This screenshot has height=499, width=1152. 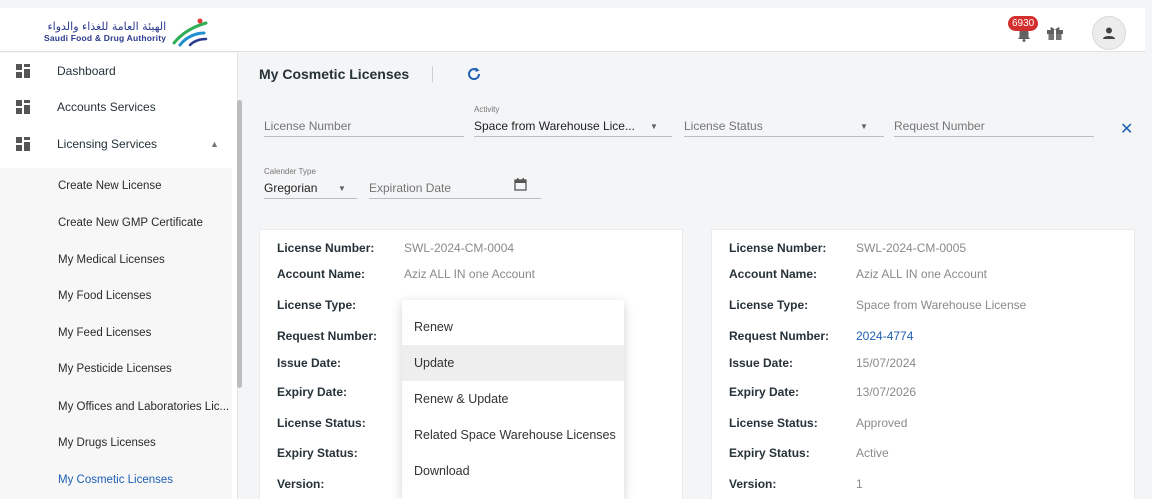 I want to click on row-value: Space from Warehouse License, so click(x=941, y=305).